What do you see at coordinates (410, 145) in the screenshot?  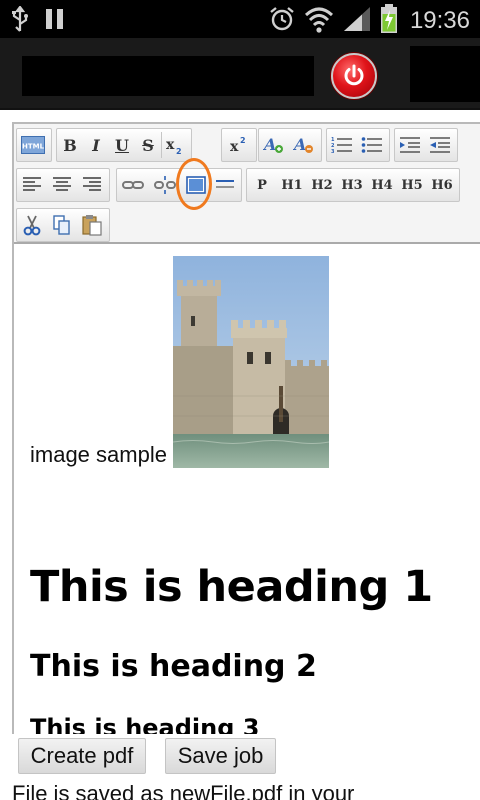 I see `indent-icon` at bounding box center [410, 145].